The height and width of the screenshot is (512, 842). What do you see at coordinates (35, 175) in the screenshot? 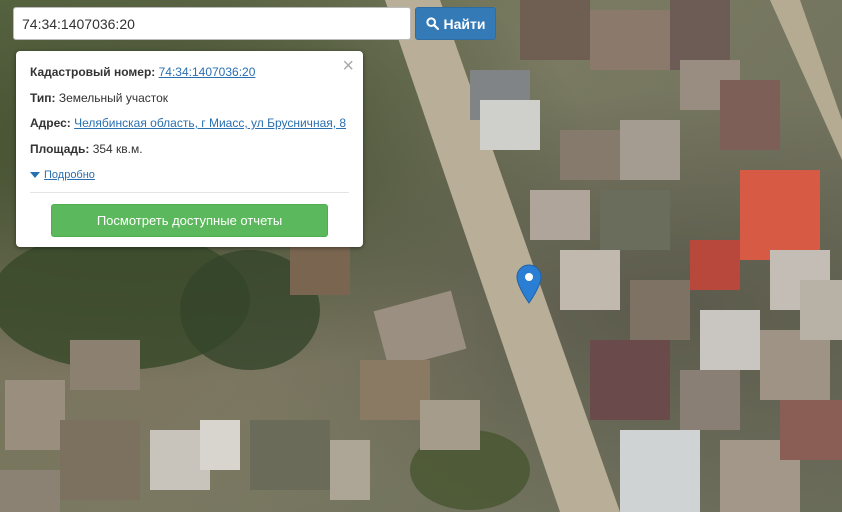
I see `caret-down-icon` at bounding box center [35, 175].